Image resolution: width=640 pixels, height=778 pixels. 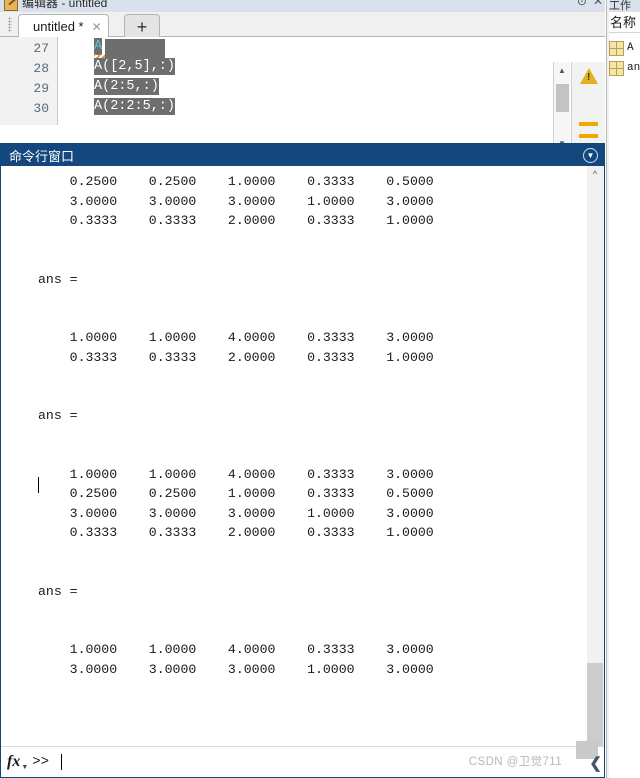 What do you see at coordinates (135, 107) in the screenshot?
I see `code-line-30: A(2:2:5,:)` at bounding box center [135, 107].